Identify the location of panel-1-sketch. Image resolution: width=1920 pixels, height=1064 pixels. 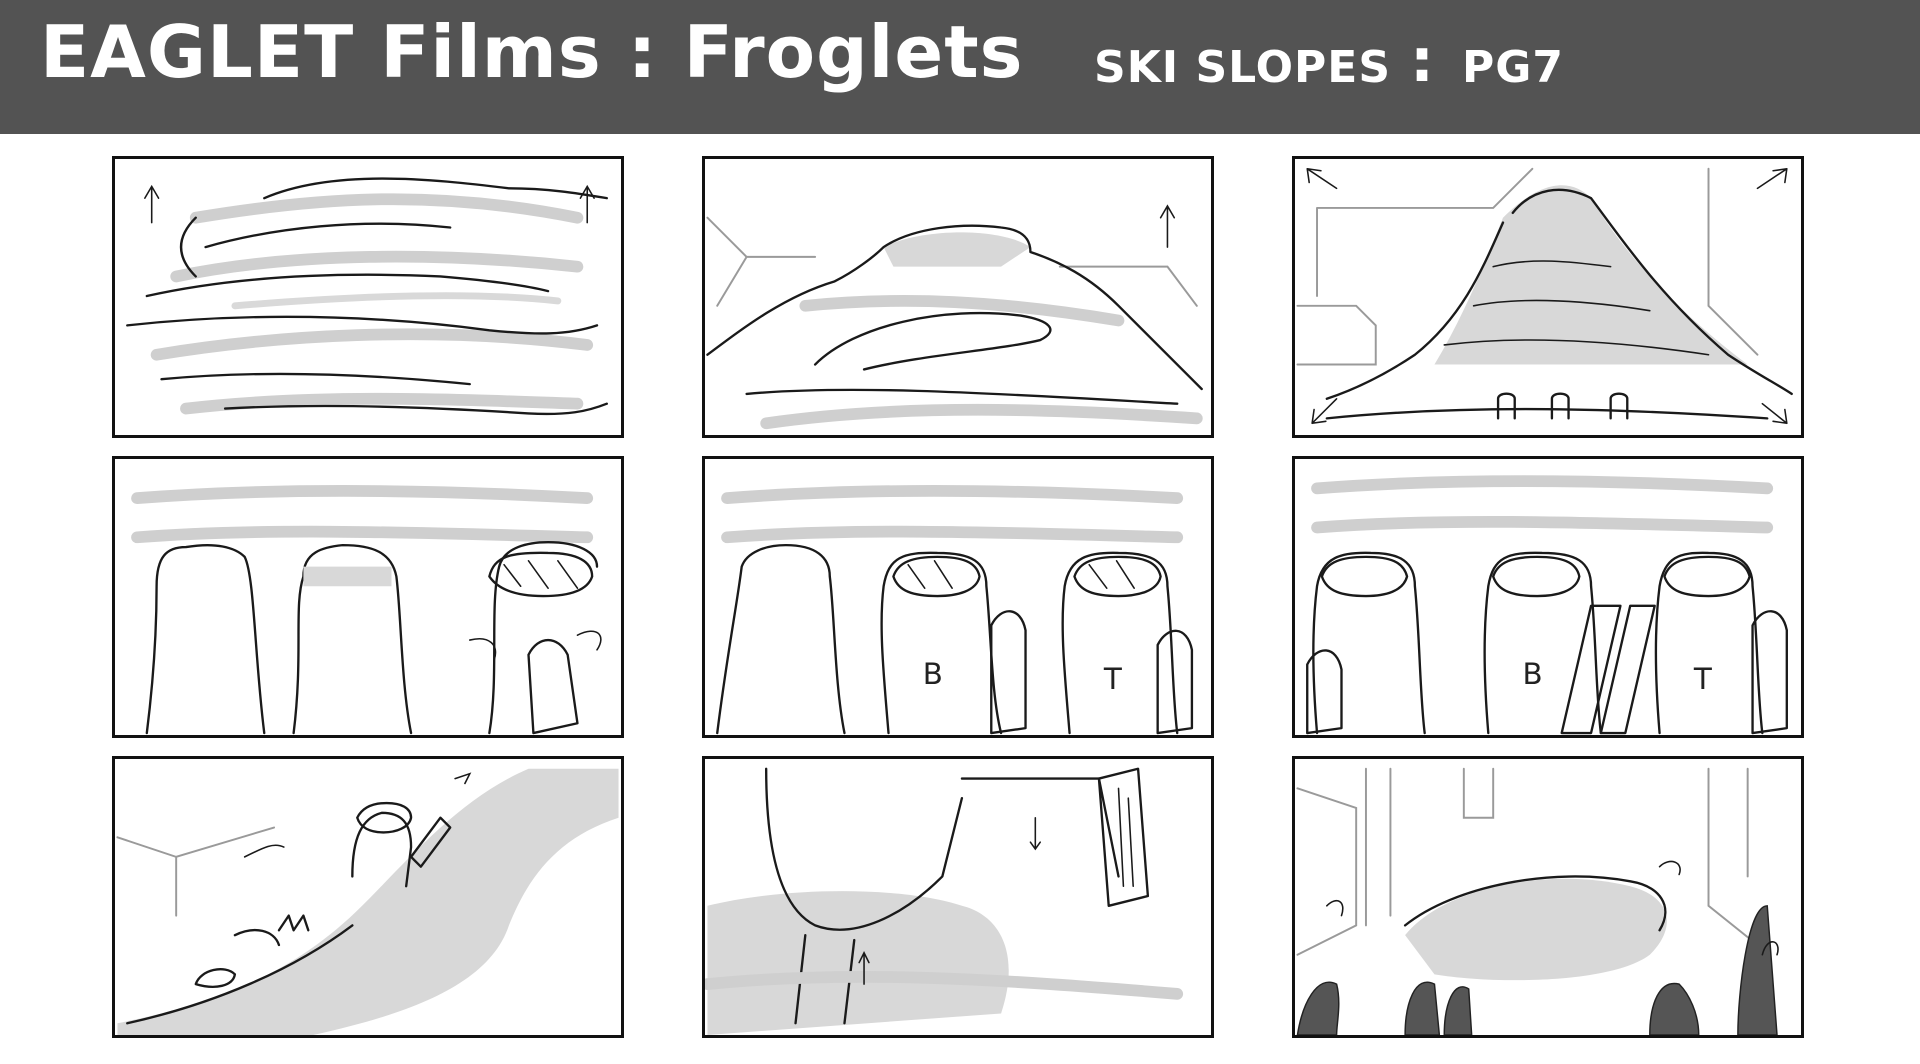
(367, 296).